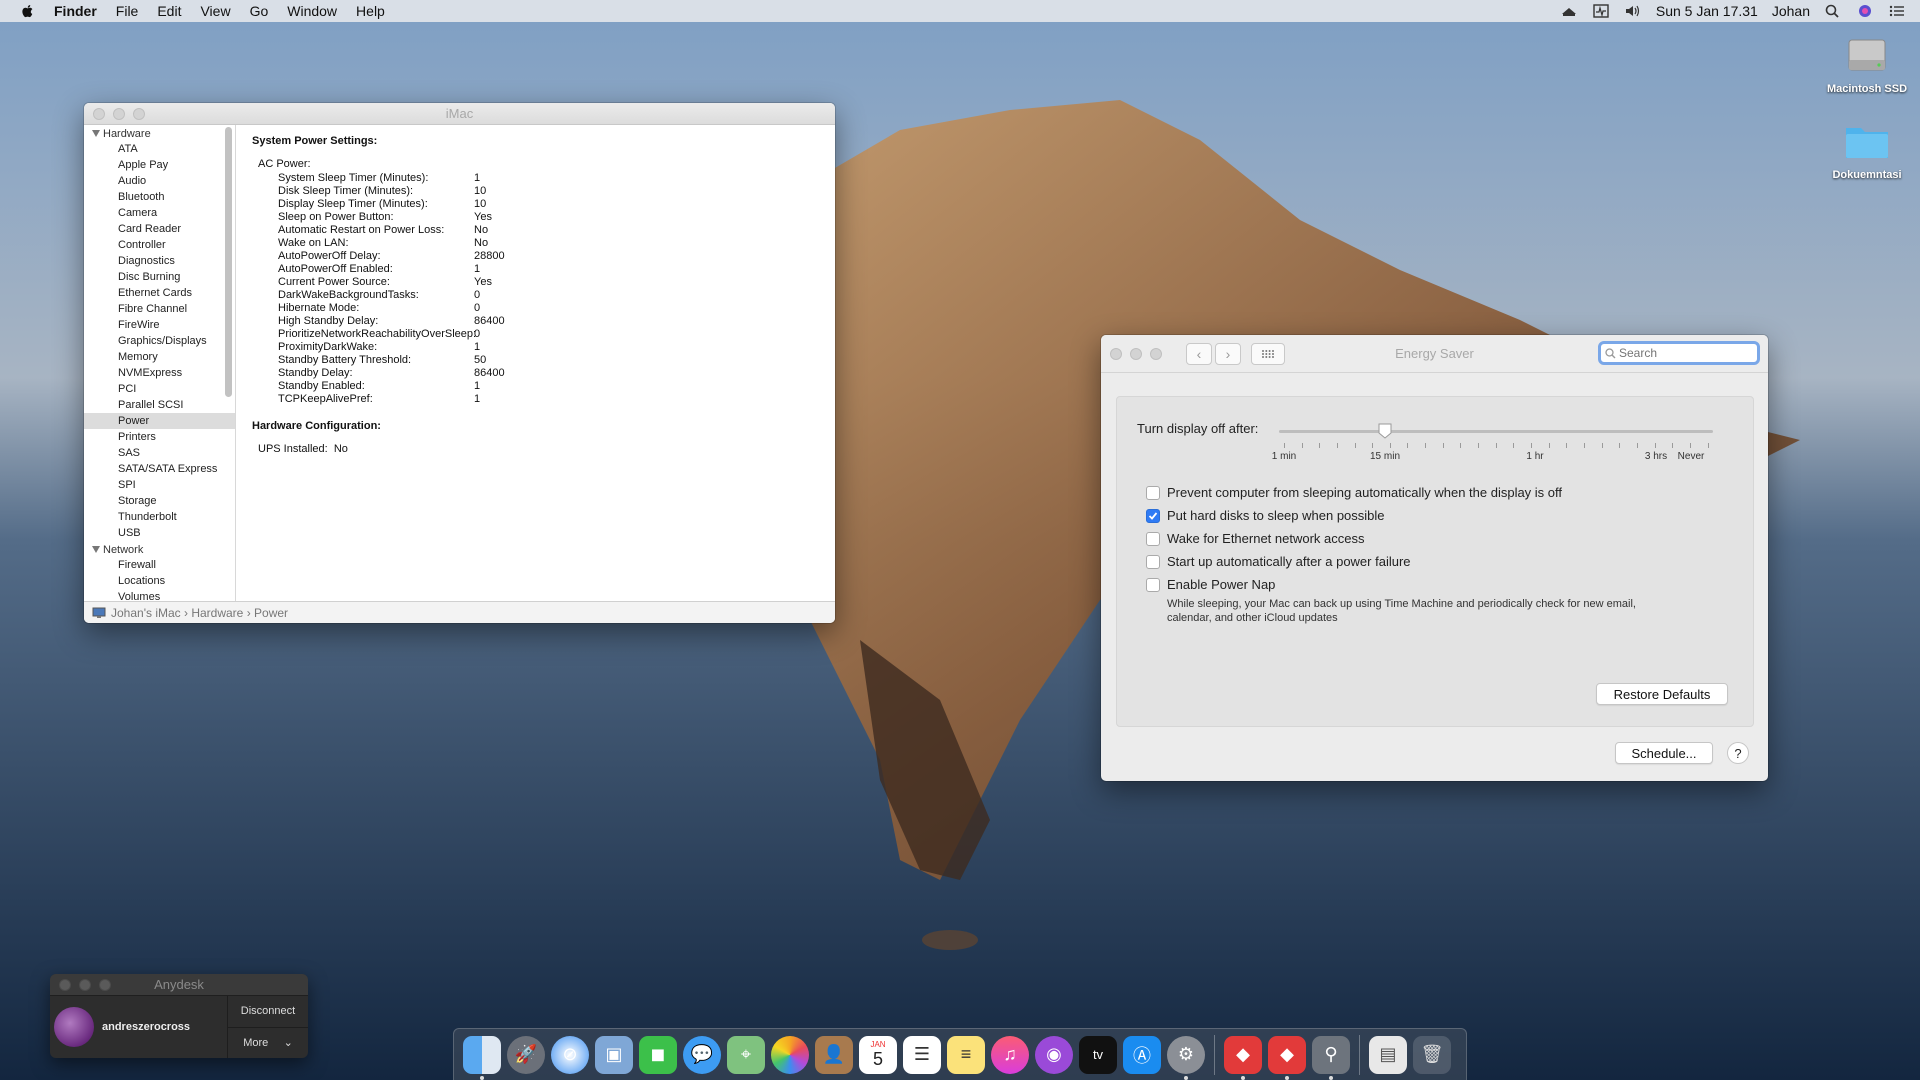 This screenshot has height=1080, width=1920. Describe the element at coordinates (1153, 515) in the screenshot. I see `checkbox-checked` at that location.